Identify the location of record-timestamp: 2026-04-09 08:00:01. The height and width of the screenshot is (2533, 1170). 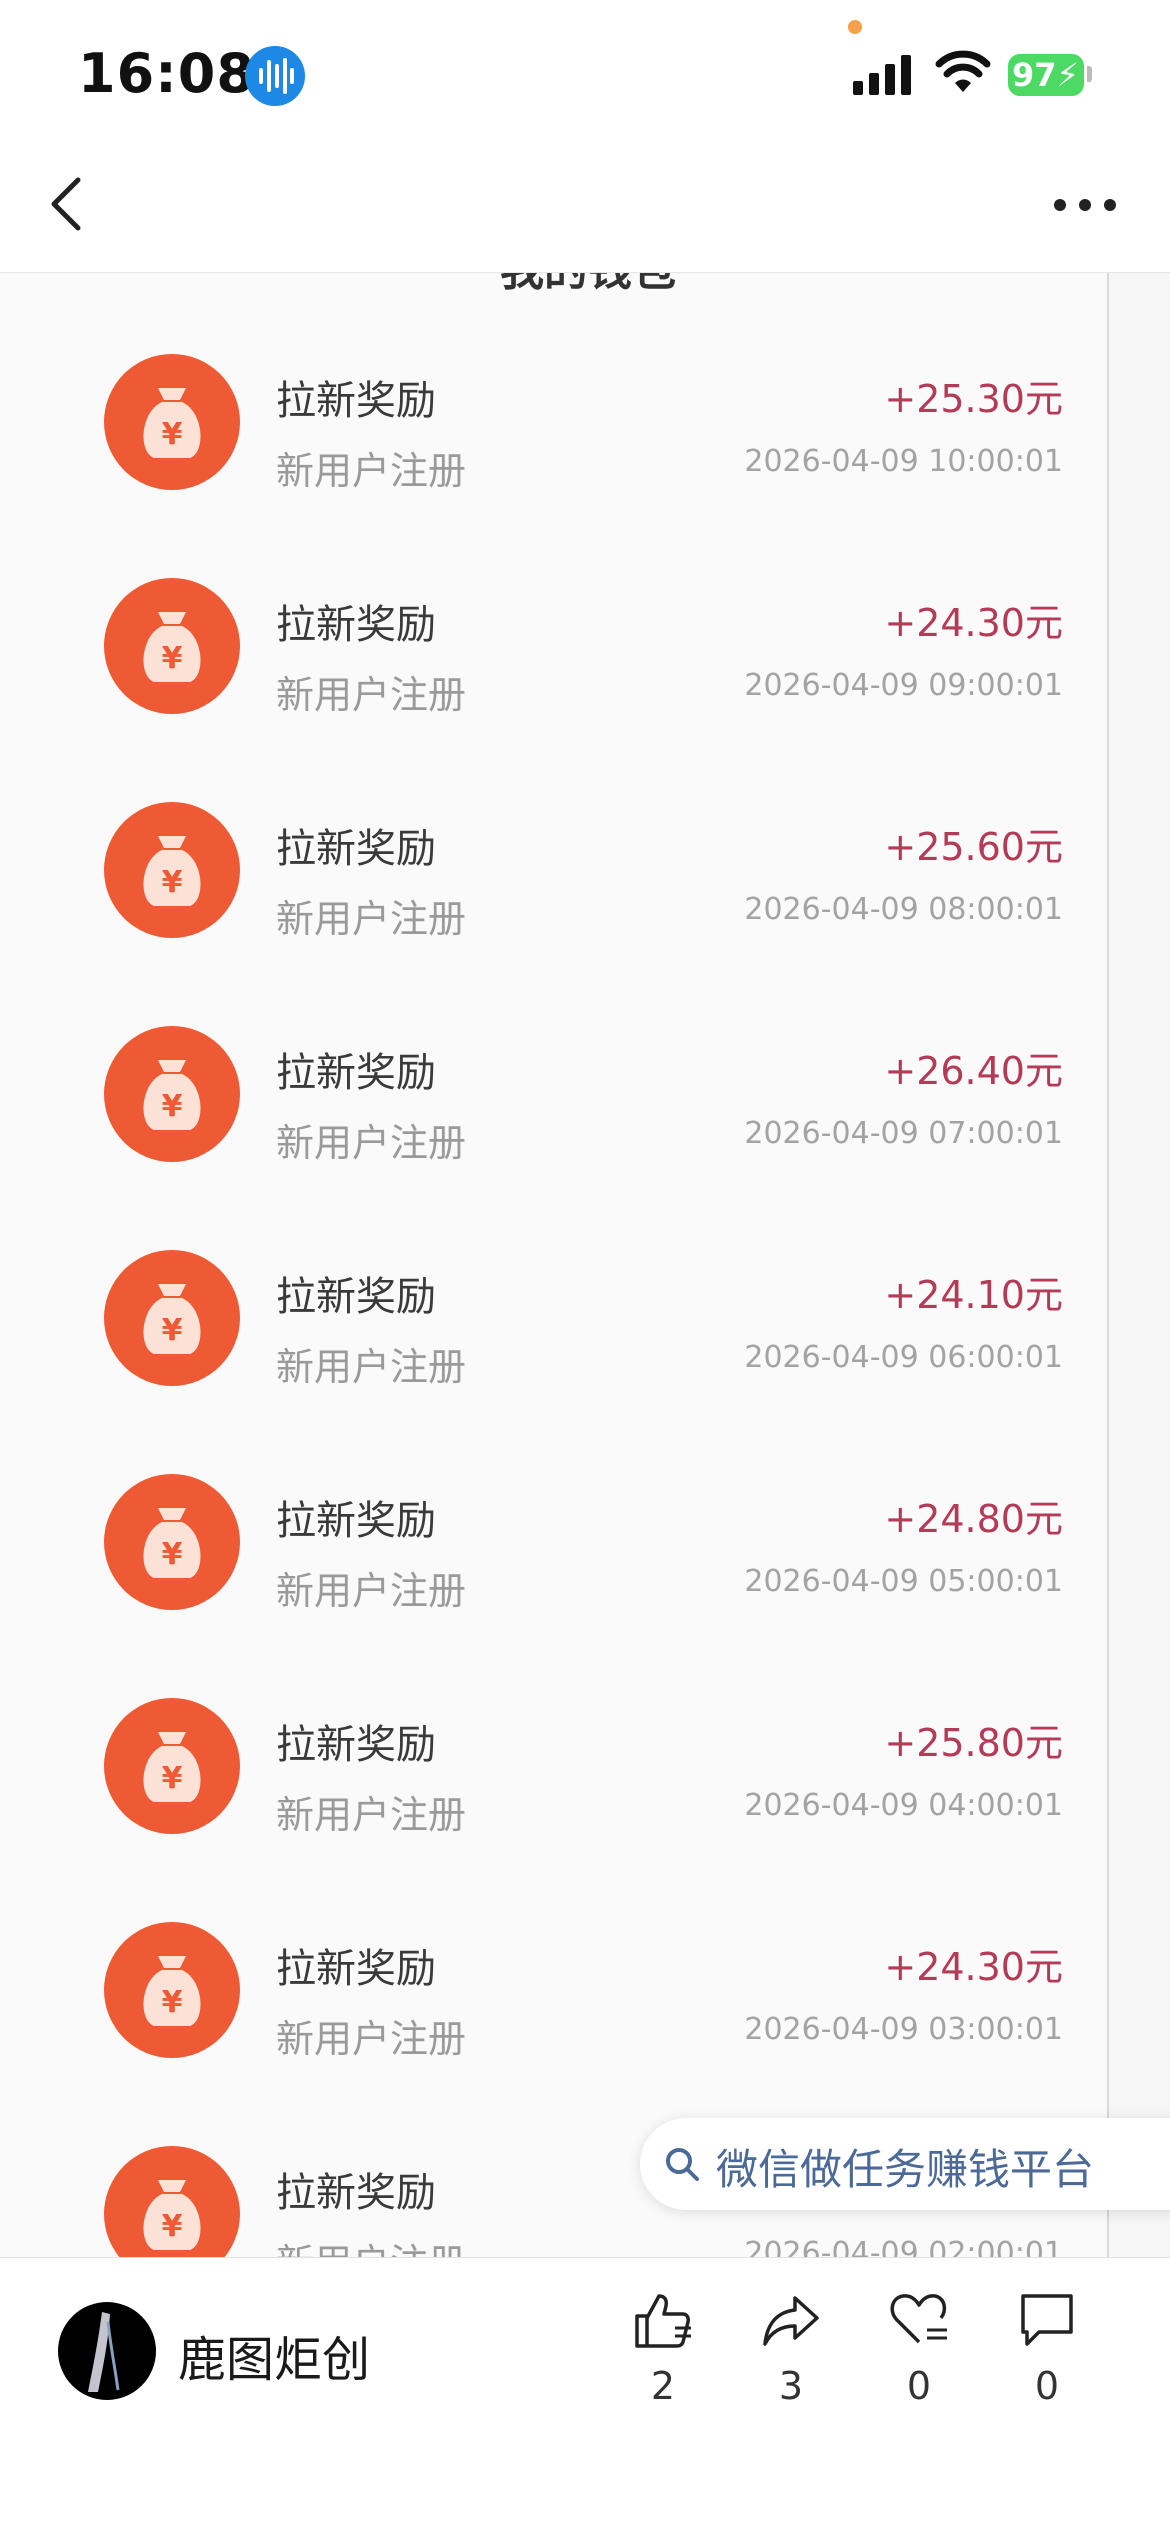
(903, 909).